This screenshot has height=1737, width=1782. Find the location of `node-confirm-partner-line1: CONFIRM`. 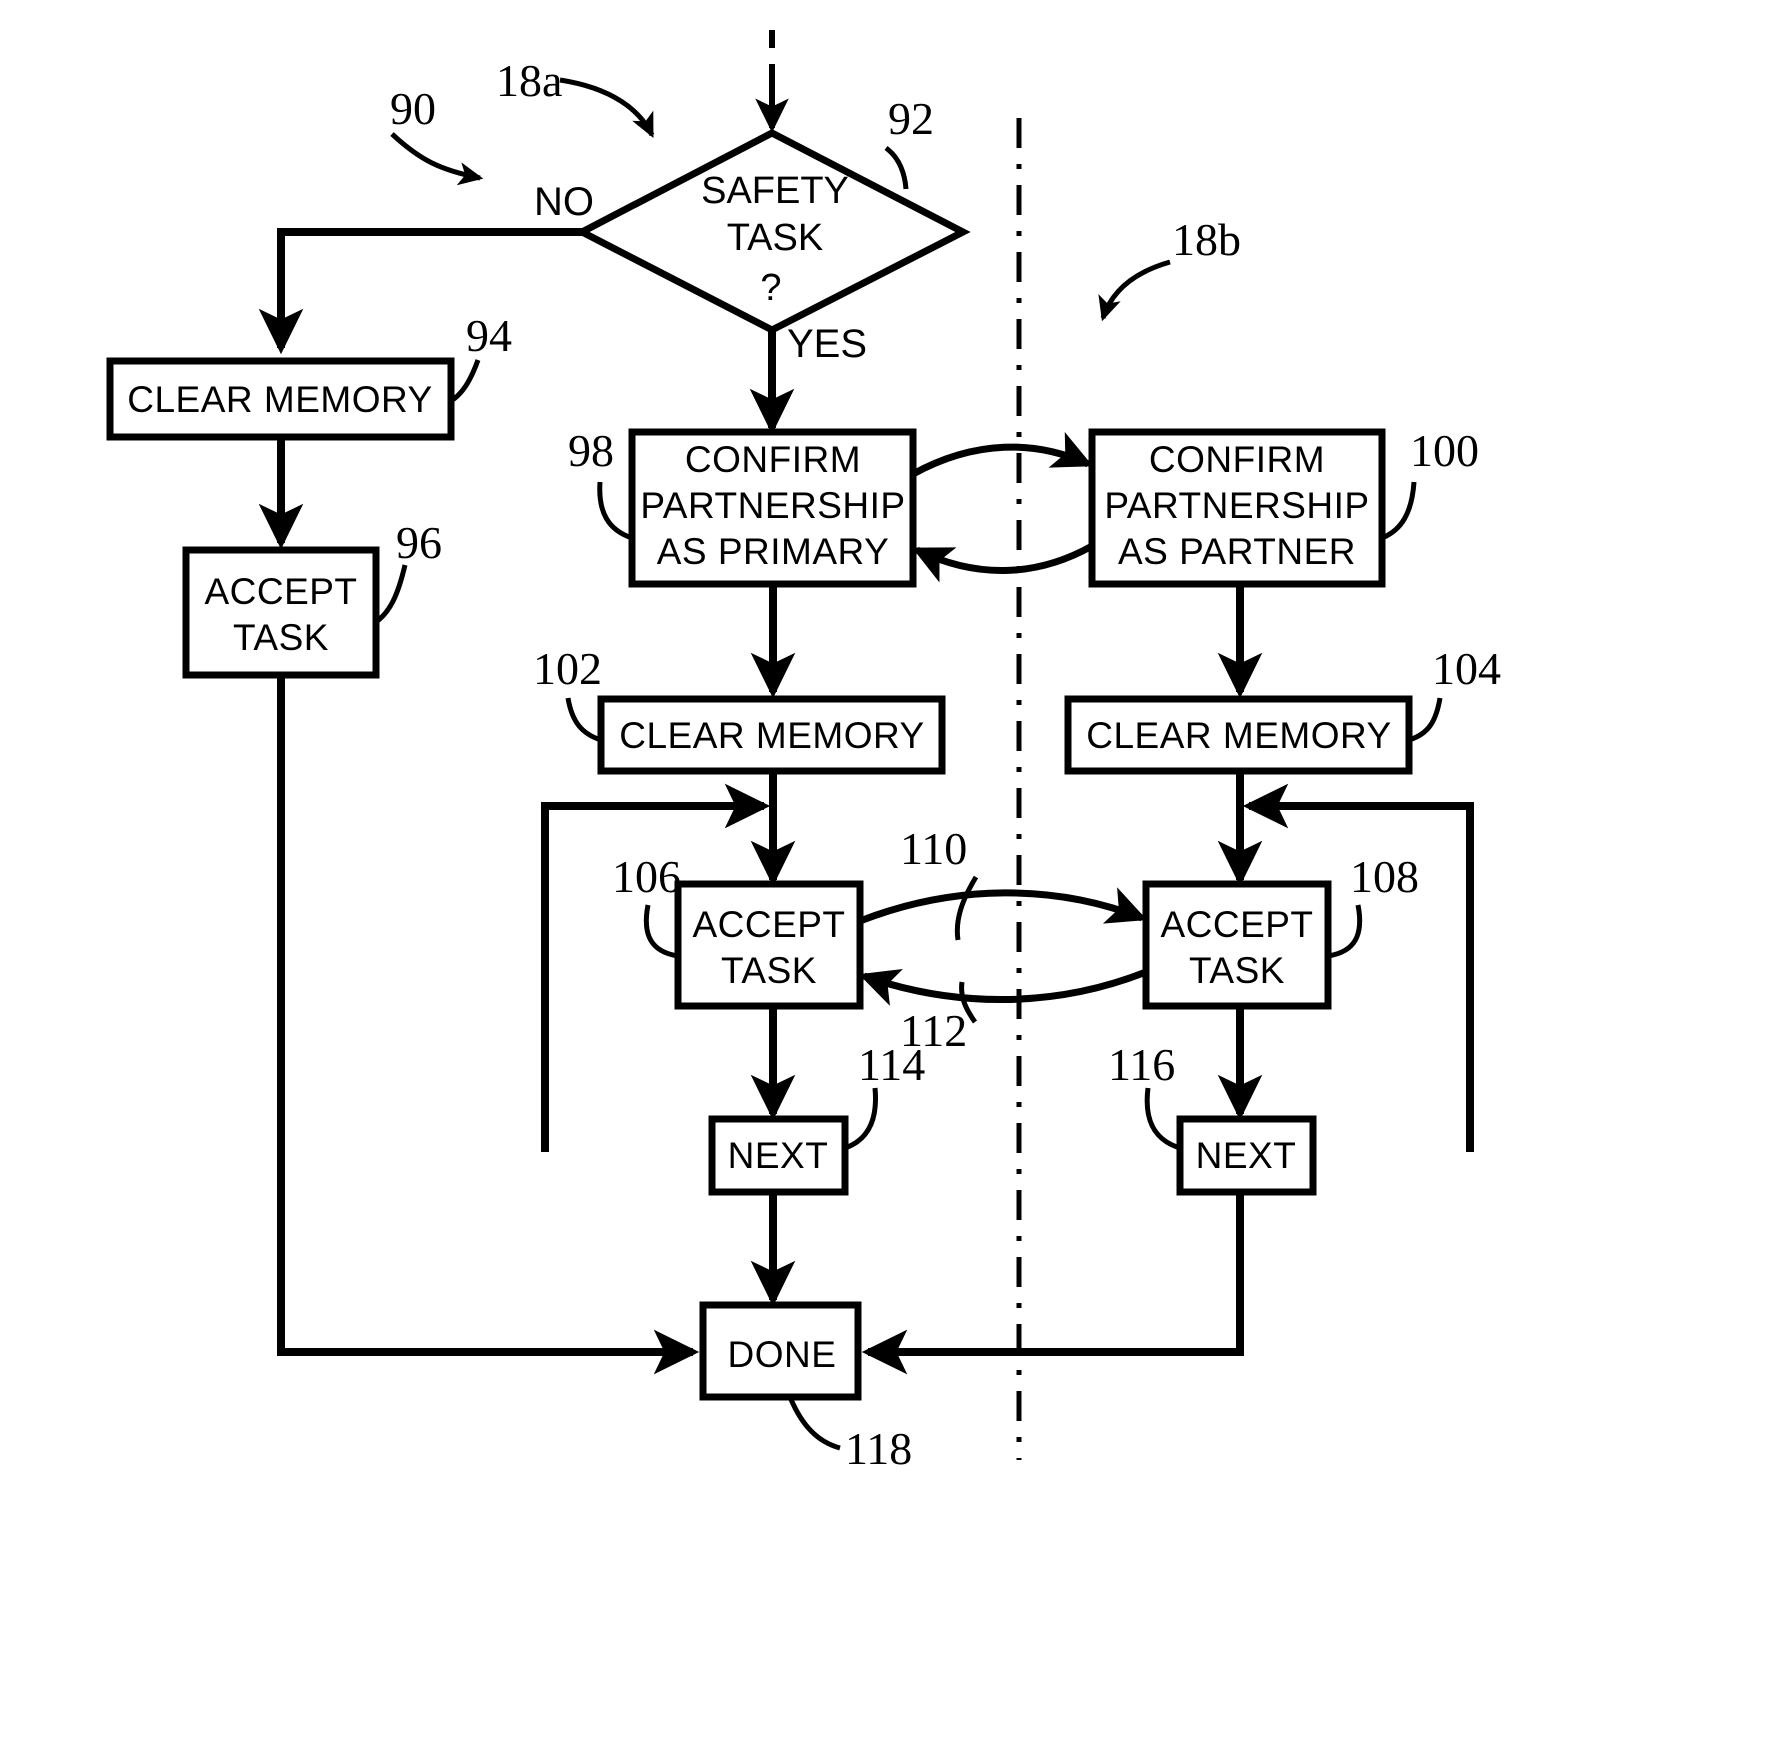

node-confirm-partner-line1: CONFIRM is located at coordinates (1237, 459).